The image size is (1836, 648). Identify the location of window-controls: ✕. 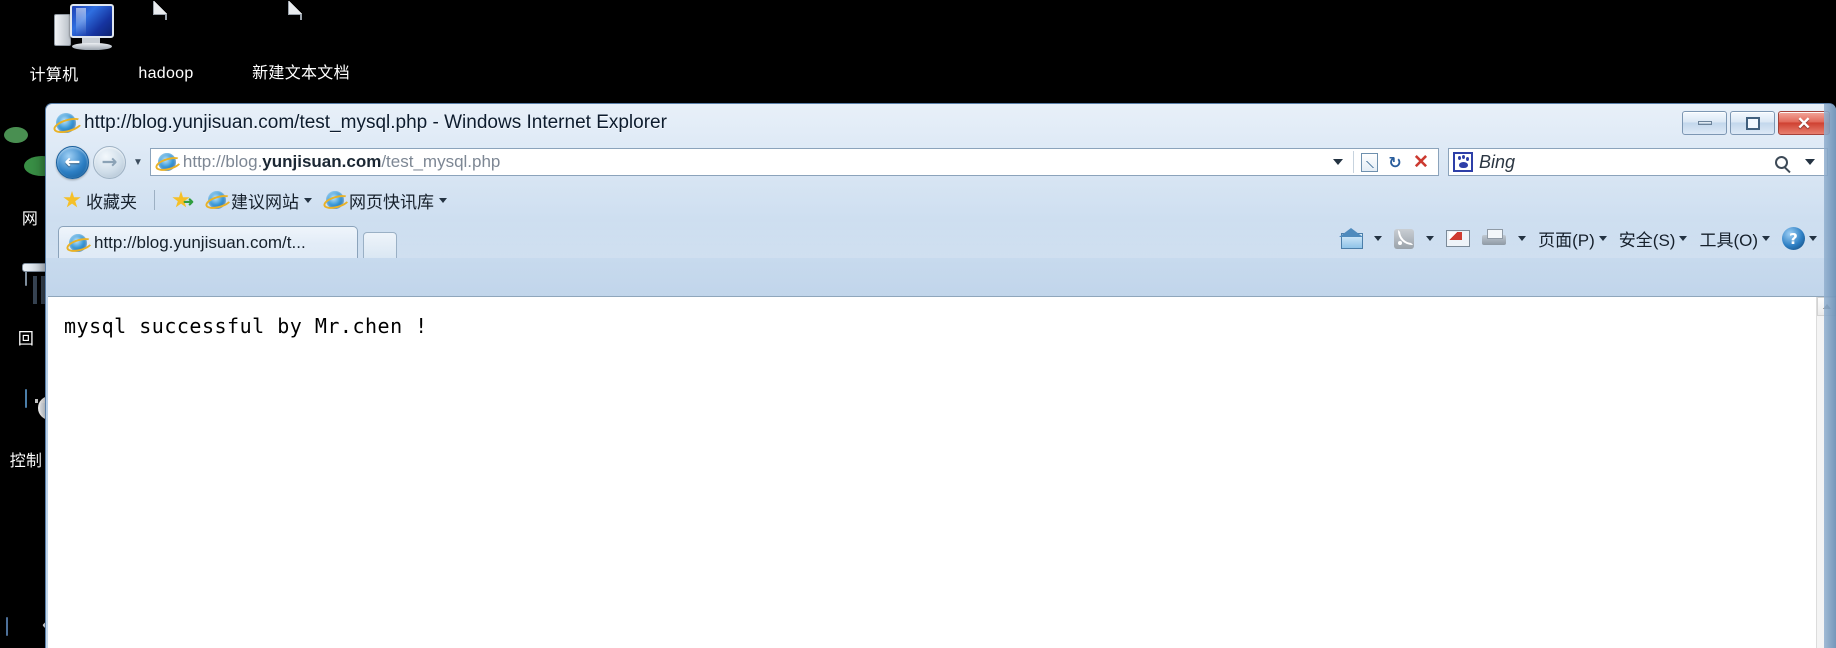
(1756, 123).